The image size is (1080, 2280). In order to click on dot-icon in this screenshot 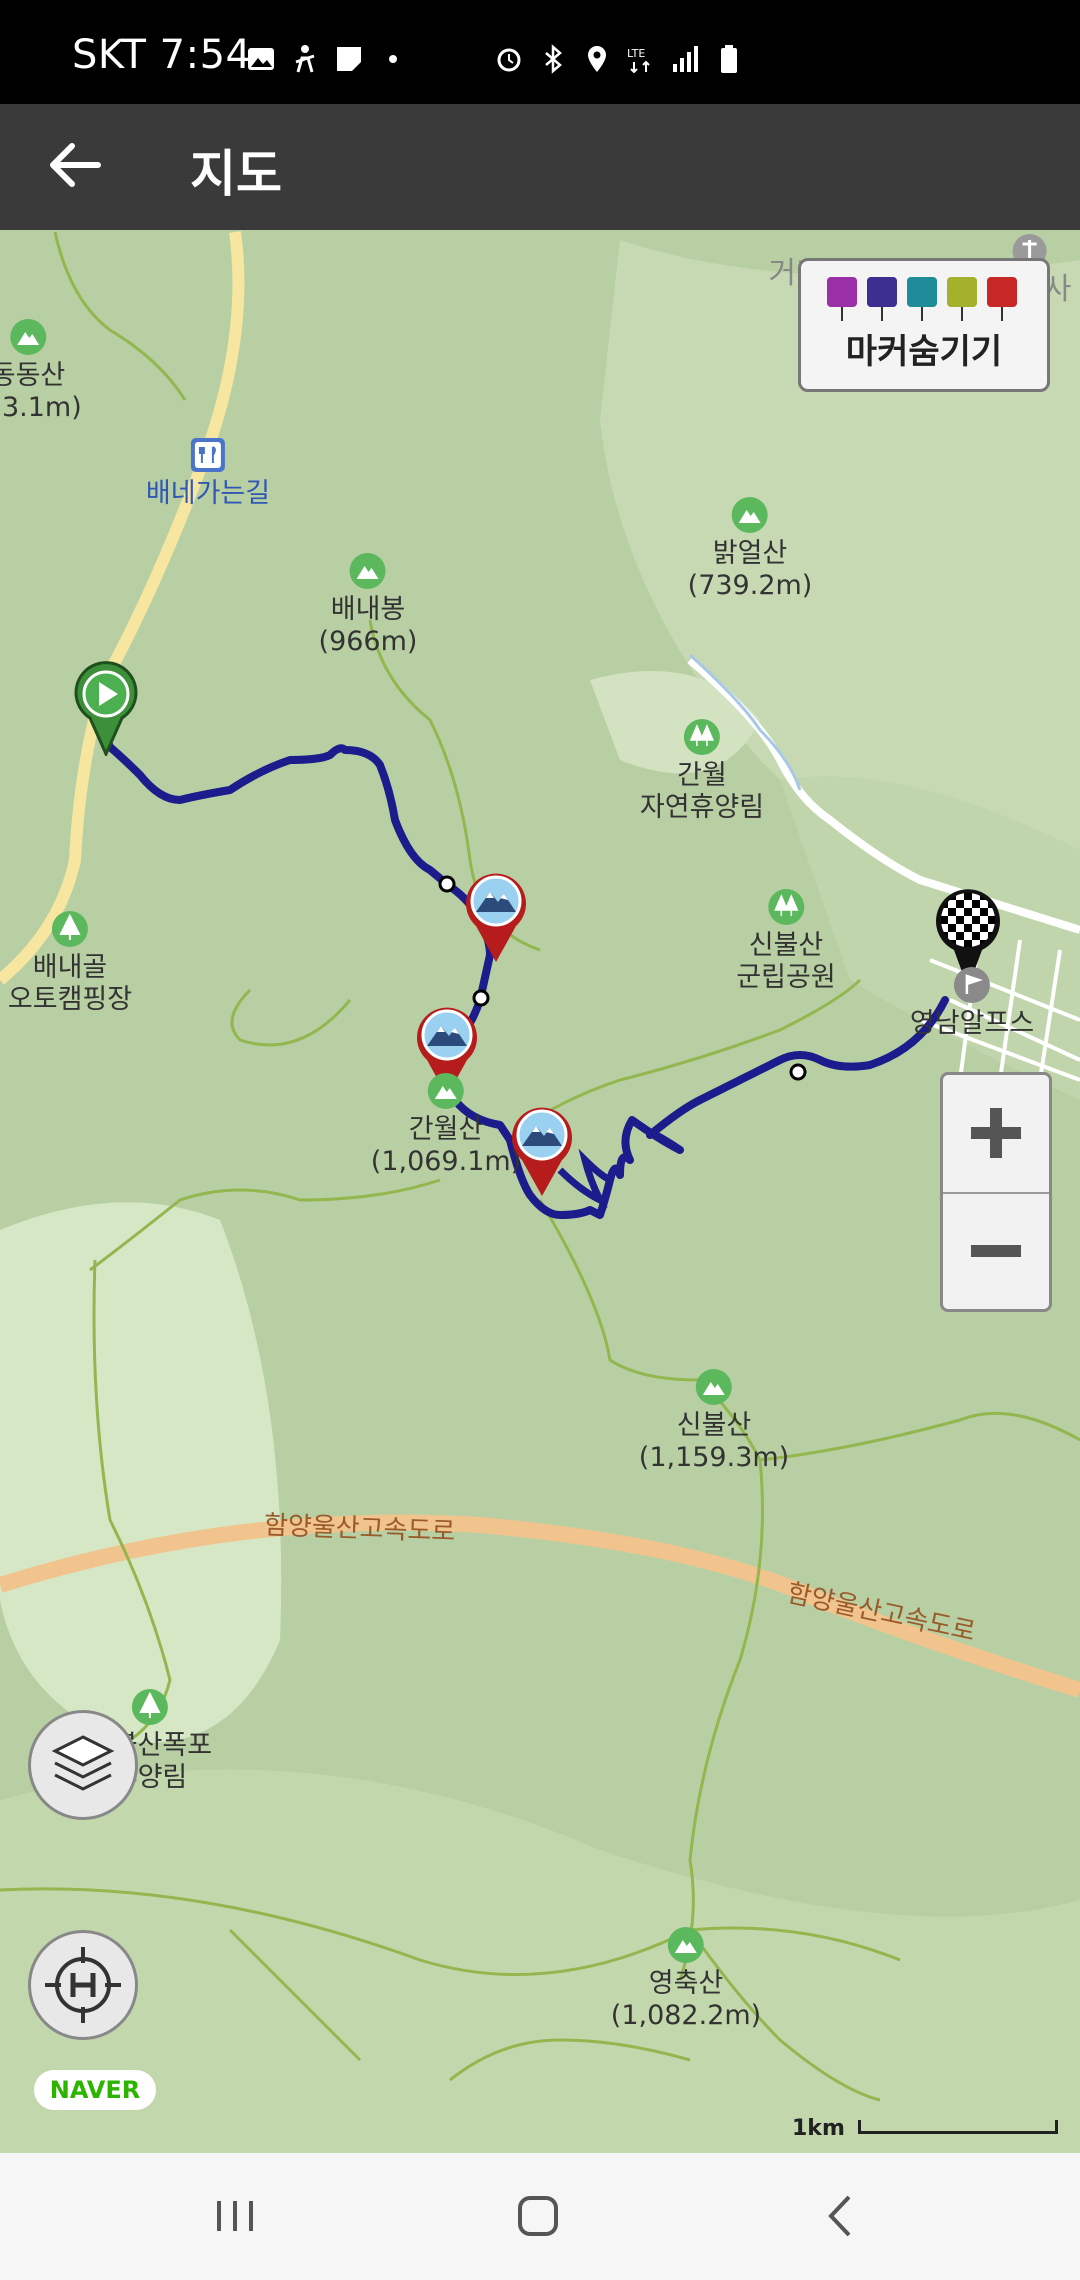, I will do `click(393, 59)`.